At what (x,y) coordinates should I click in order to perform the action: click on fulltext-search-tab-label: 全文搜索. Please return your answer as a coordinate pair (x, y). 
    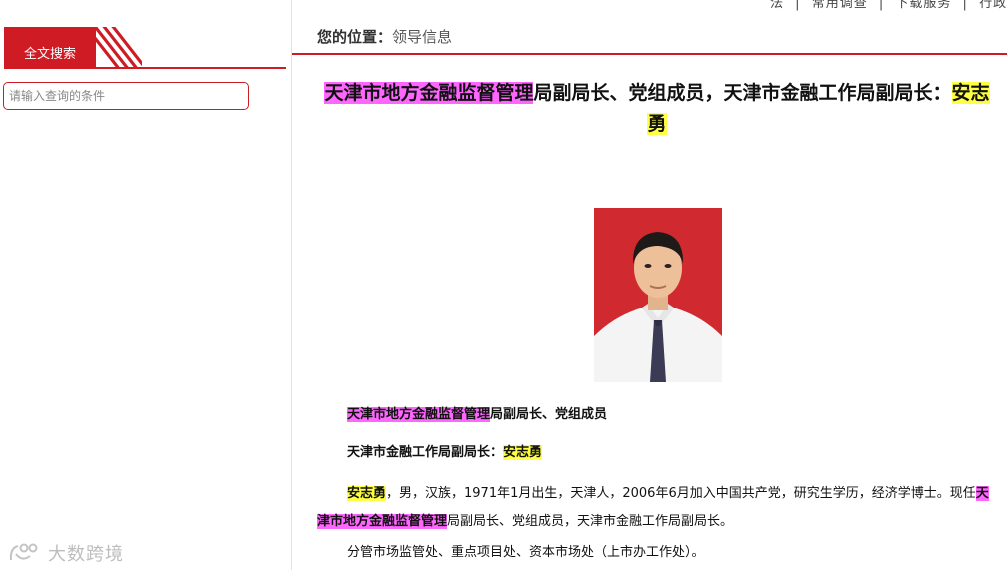
    Looking at the image, I should click on (50, 54).